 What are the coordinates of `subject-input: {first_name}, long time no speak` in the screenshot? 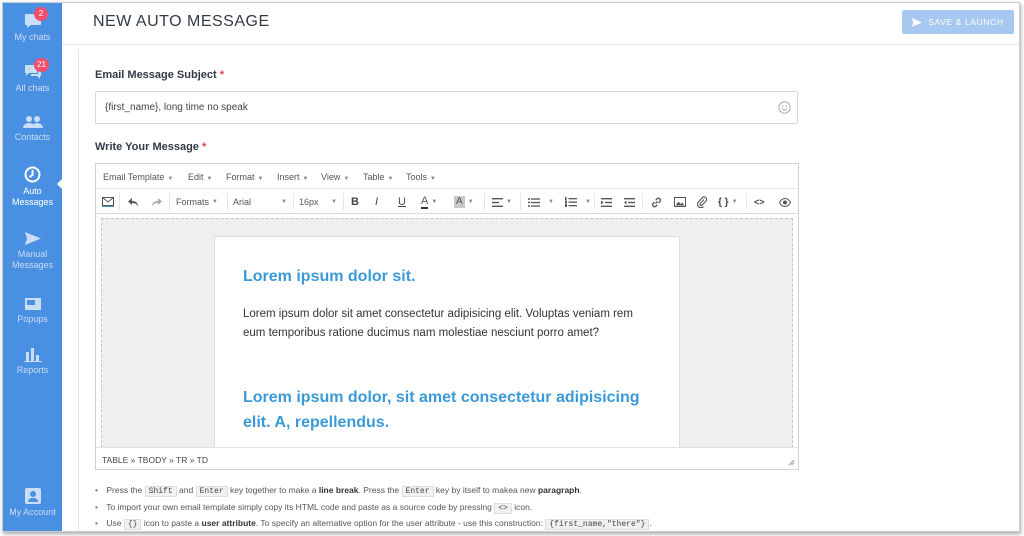 It's located at (446, 107).